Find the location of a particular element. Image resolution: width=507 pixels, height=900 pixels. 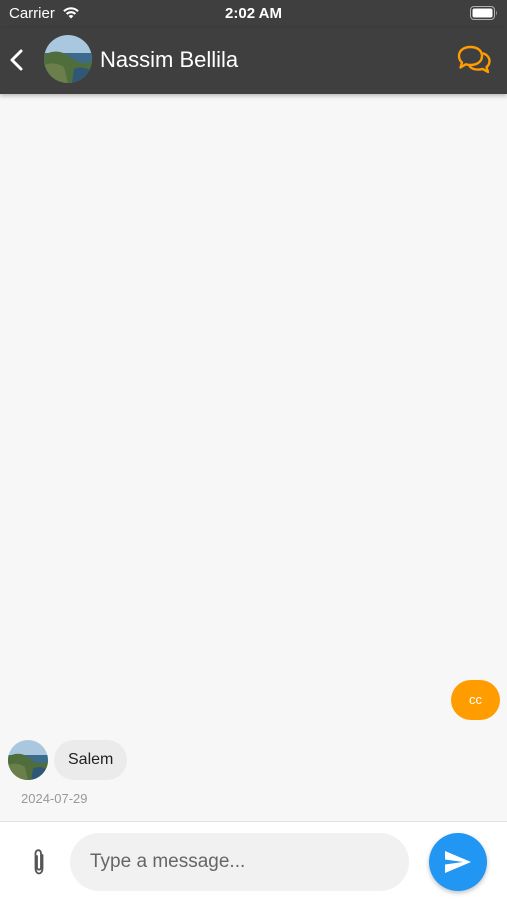

contact-name: Nassim Bellila is located at coordinates (169, 59).